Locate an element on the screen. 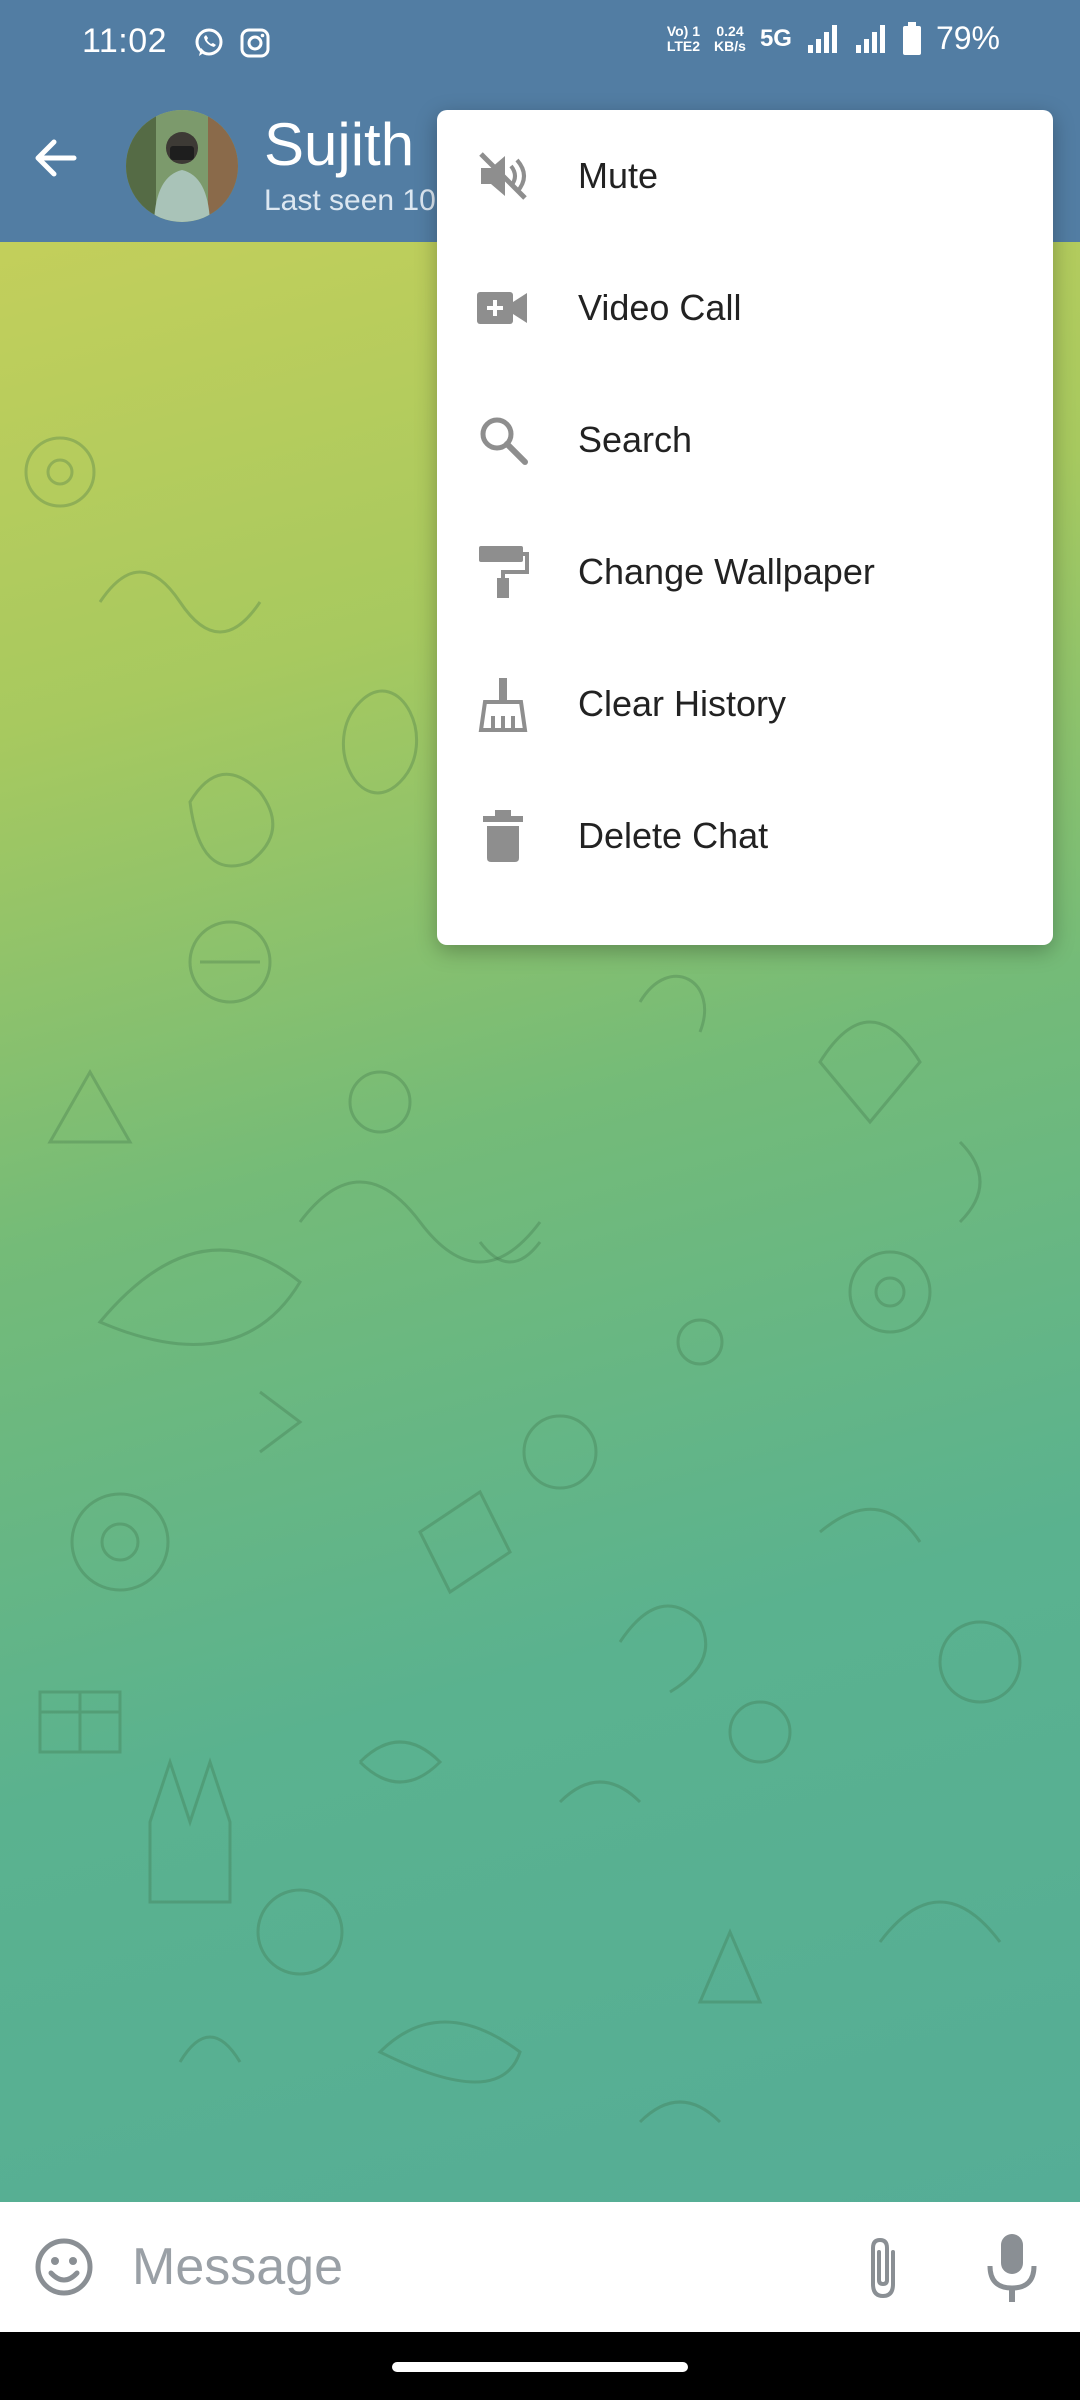 This screenshot has width=1080, height=2400. last-seen: Last seen 10 is located at coordinates (350, 200).